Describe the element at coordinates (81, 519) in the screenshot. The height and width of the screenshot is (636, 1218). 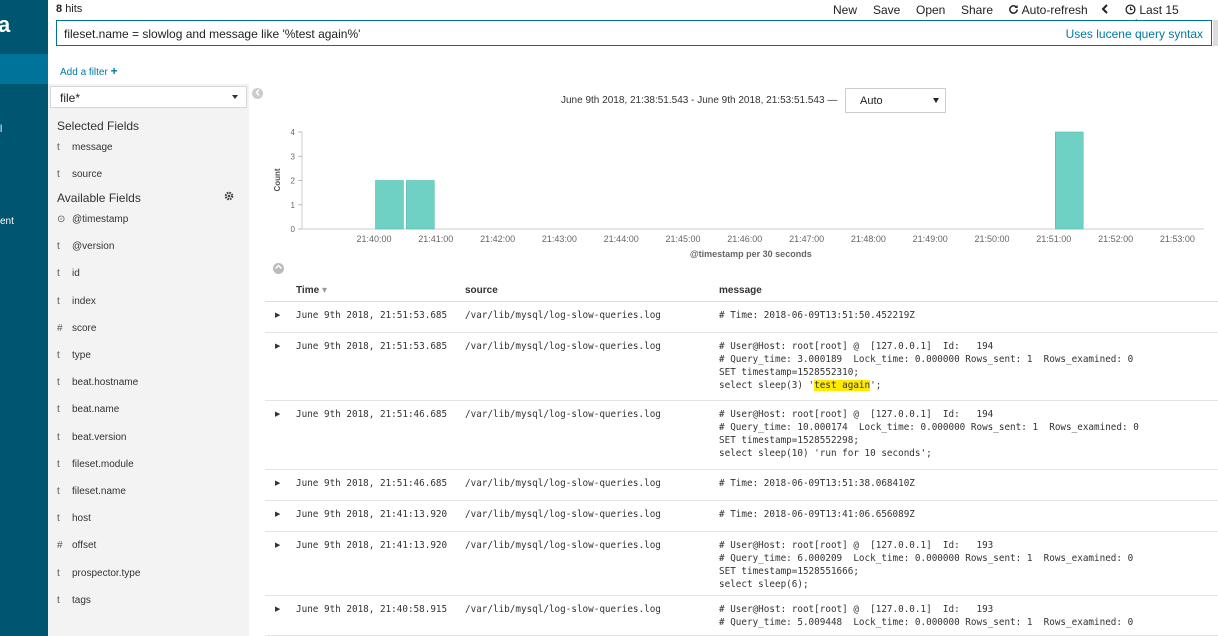
I see `field-name: host` at that location.